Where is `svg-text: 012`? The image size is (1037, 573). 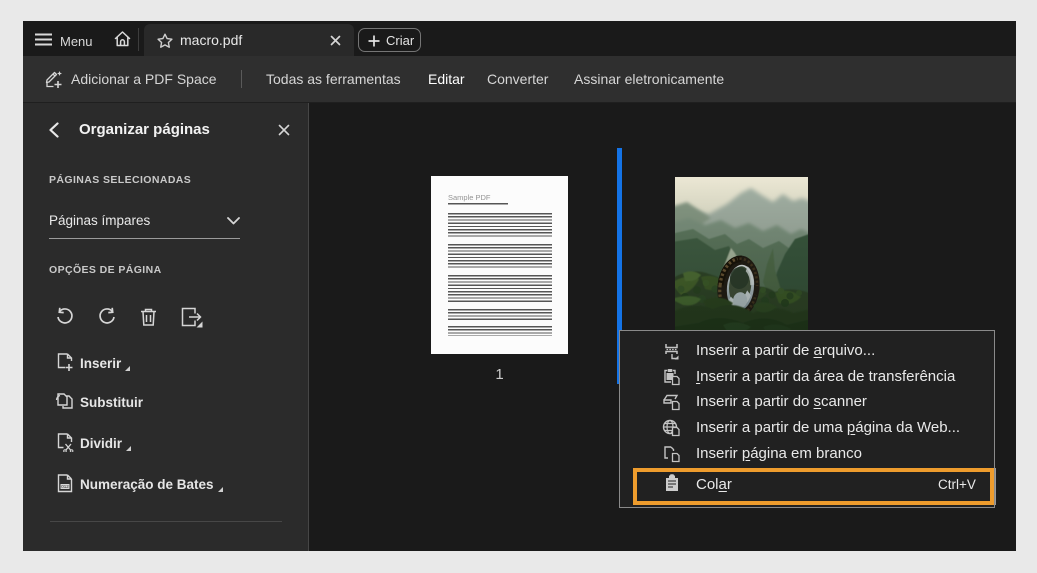
svg-text: 012 is located at coordinates (65, 486).